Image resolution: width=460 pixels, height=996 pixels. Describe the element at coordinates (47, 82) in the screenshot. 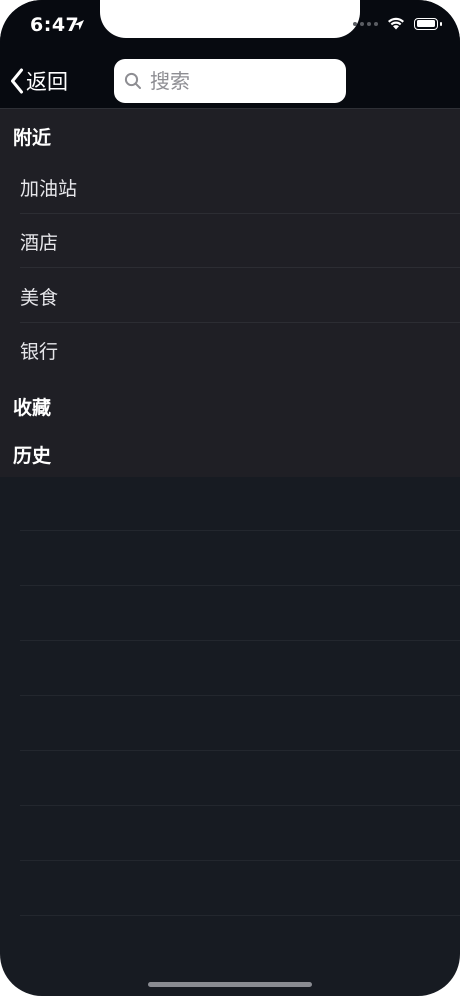

I see `back-button-label: 返回` at that location.